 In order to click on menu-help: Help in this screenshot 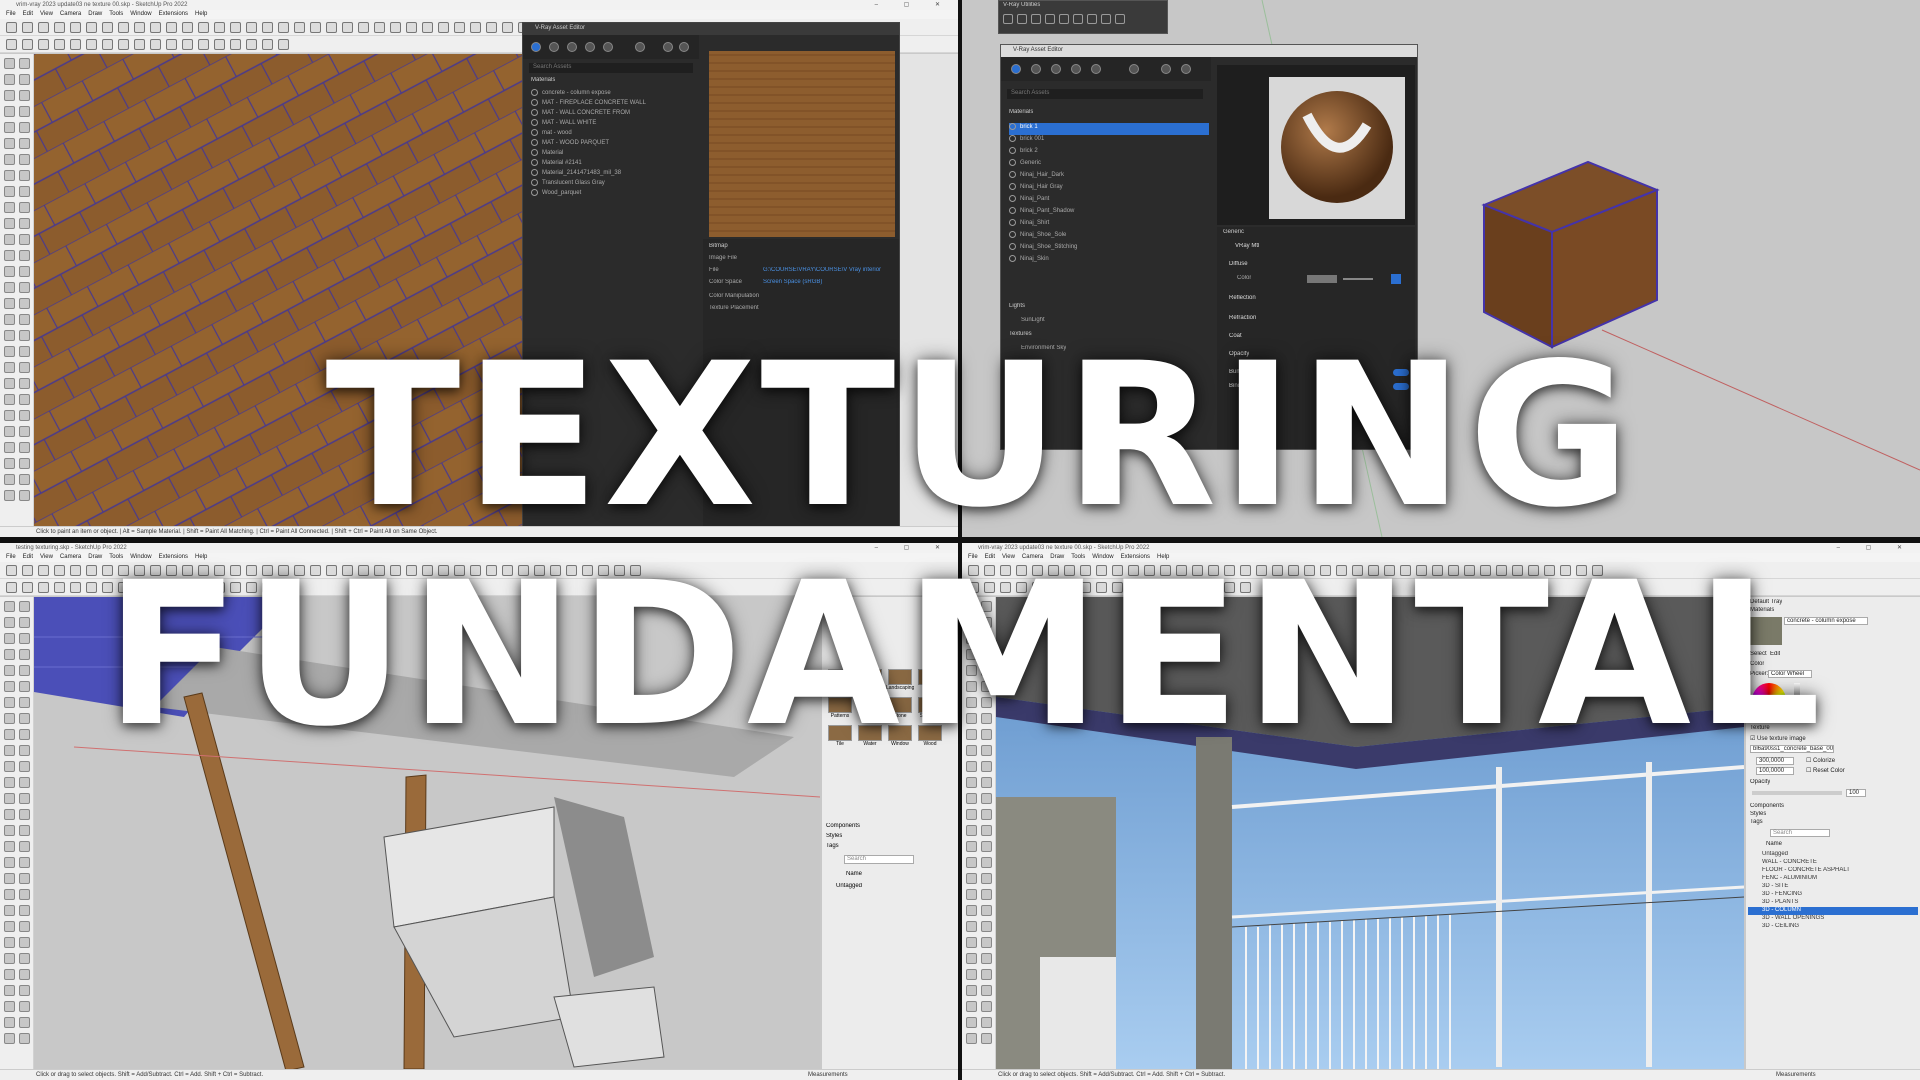, I will do `click(201, 14)`.